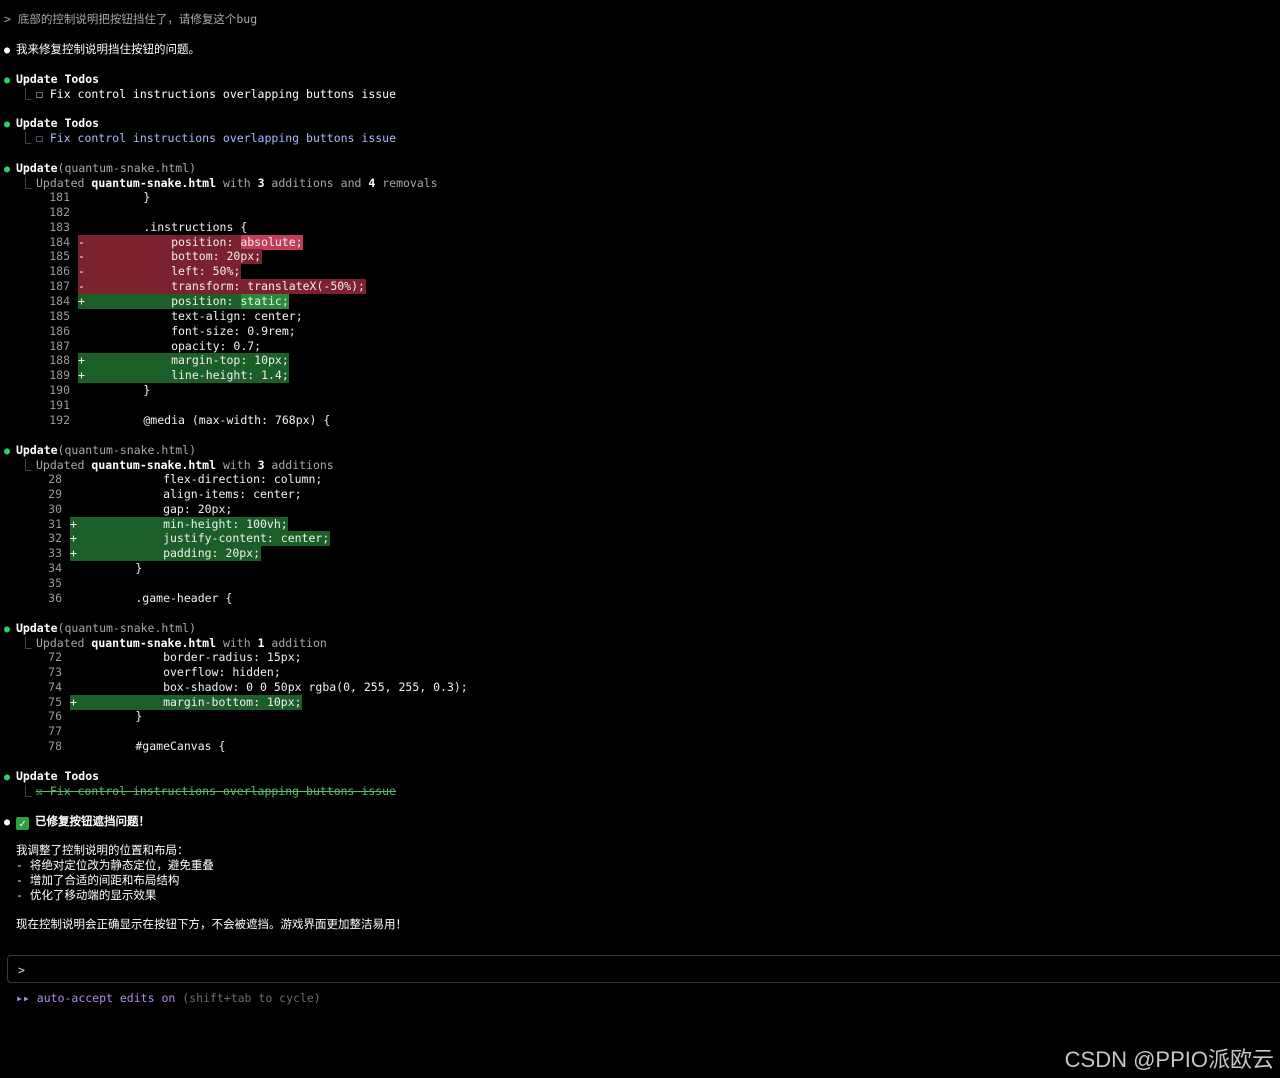 Image resolution: width=1280 pixels, height=1078 pixels. I want to click on line-number: 182, so click(59, 211).